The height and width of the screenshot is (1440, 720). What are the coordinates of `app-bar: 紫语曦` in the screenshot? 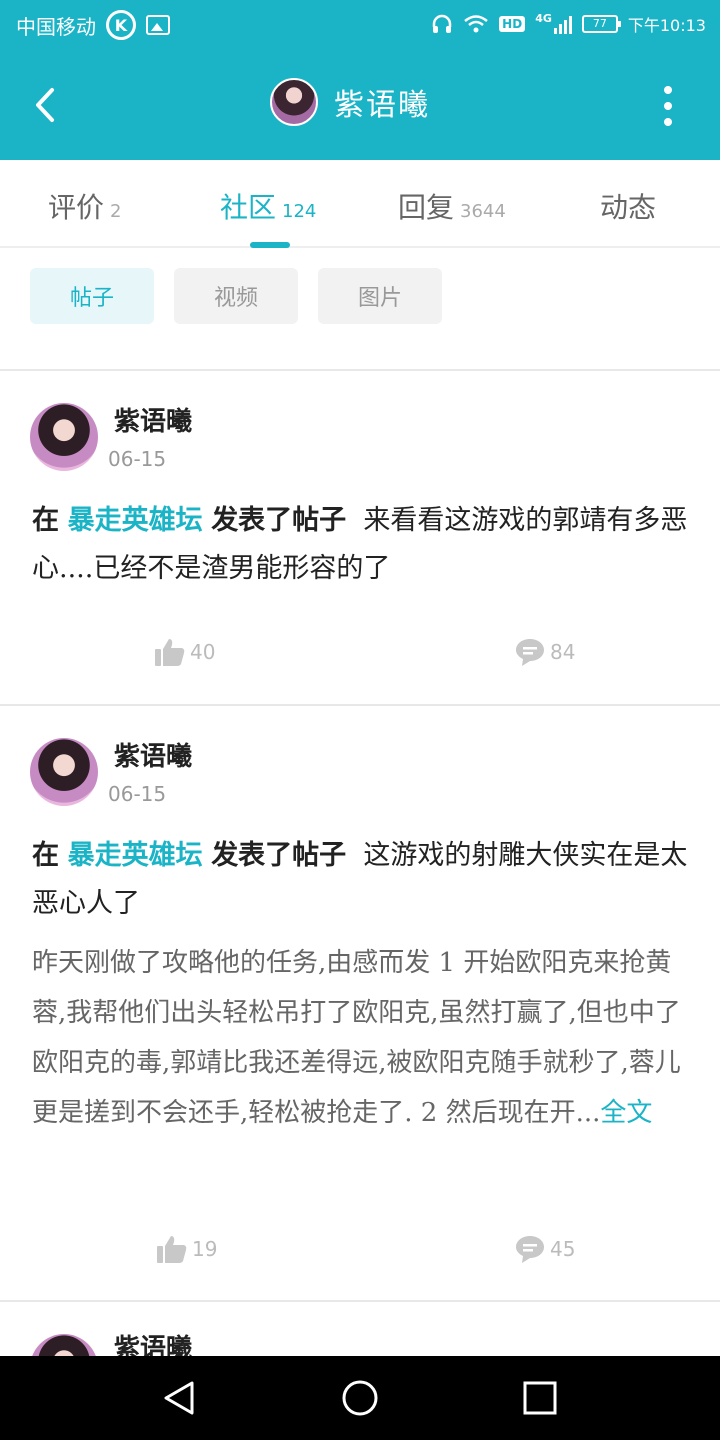 It's located at (360, 105).